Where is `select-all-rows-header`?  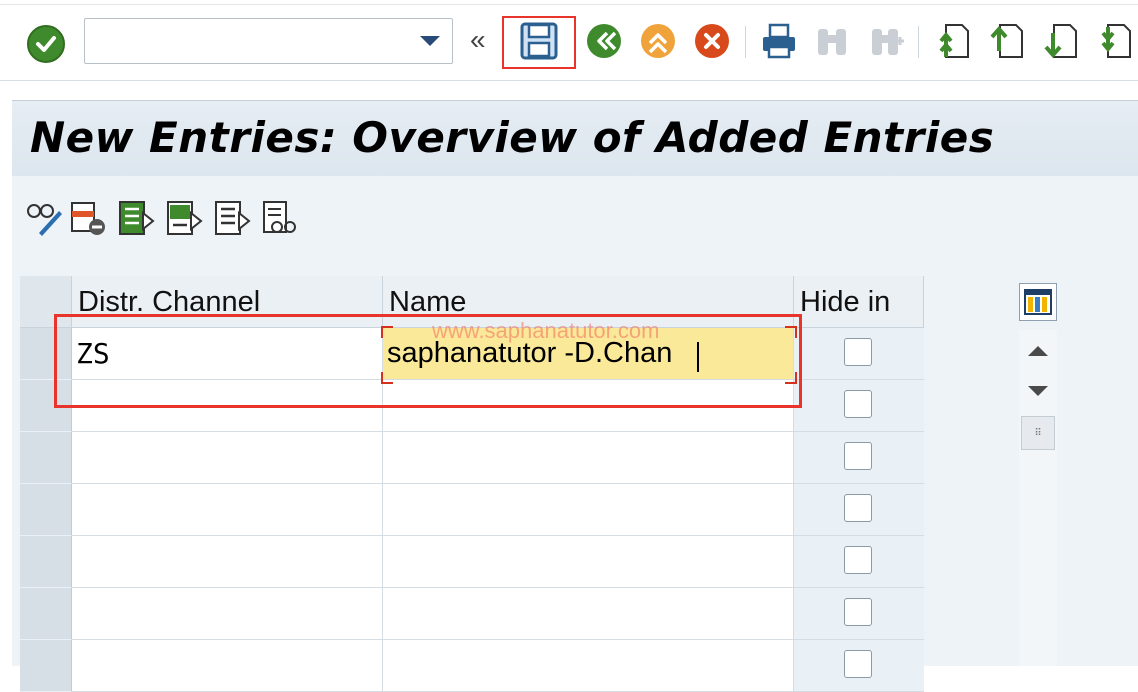 select-all-rows-header is located at coordinates (46, 302).